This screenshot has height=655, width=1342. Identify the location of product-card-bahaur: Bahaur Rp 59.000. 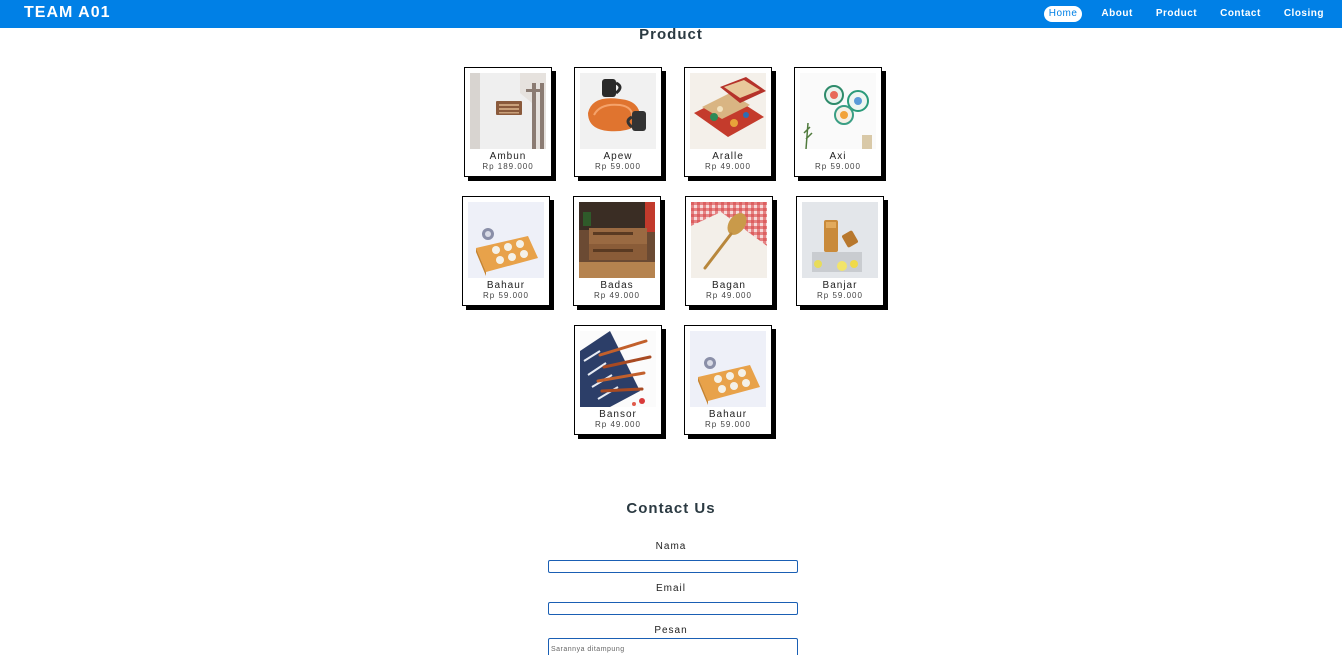
(506, 251).